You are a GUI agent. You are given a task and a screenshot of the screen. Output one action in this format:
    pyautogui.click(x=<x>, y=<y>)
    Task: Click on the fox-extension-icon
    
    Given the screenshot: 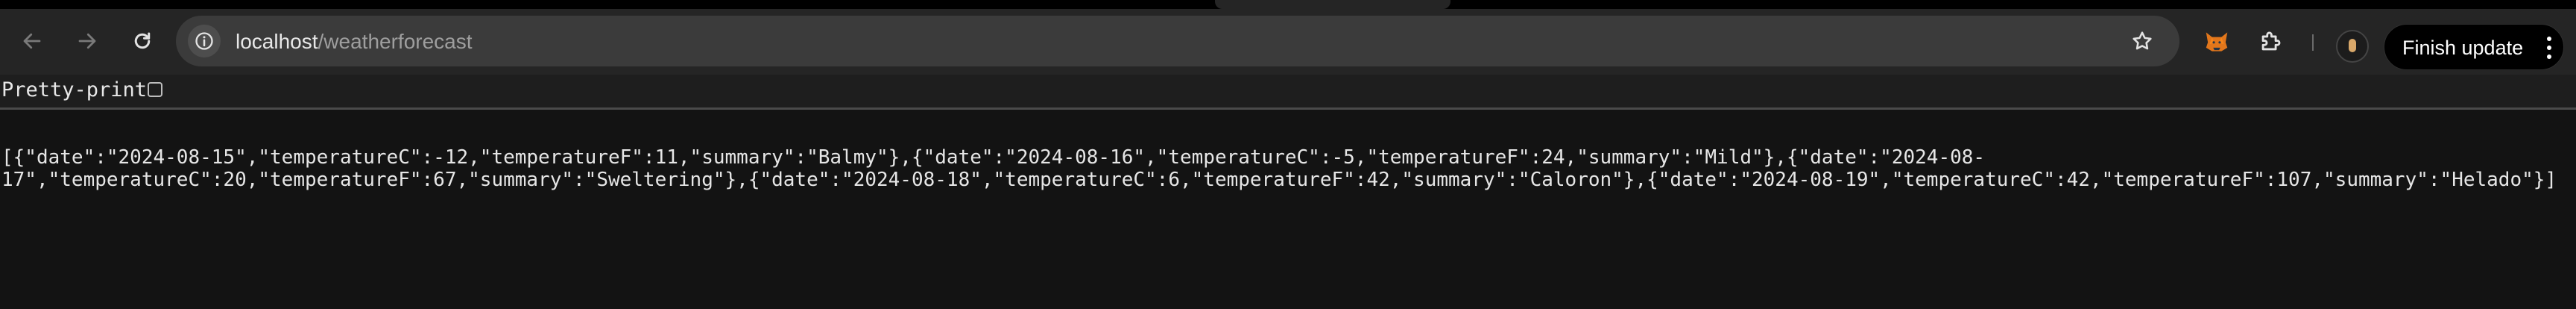 What is the action you would take?
    pyautogui.click(x=2217, y=42)
    